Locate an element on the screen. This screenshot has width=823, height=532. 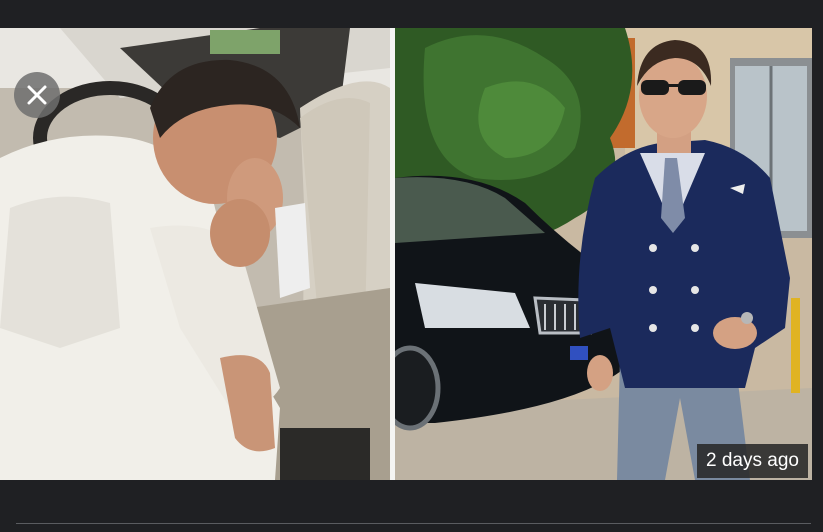
close-icon is located at coordinates (37, 95).